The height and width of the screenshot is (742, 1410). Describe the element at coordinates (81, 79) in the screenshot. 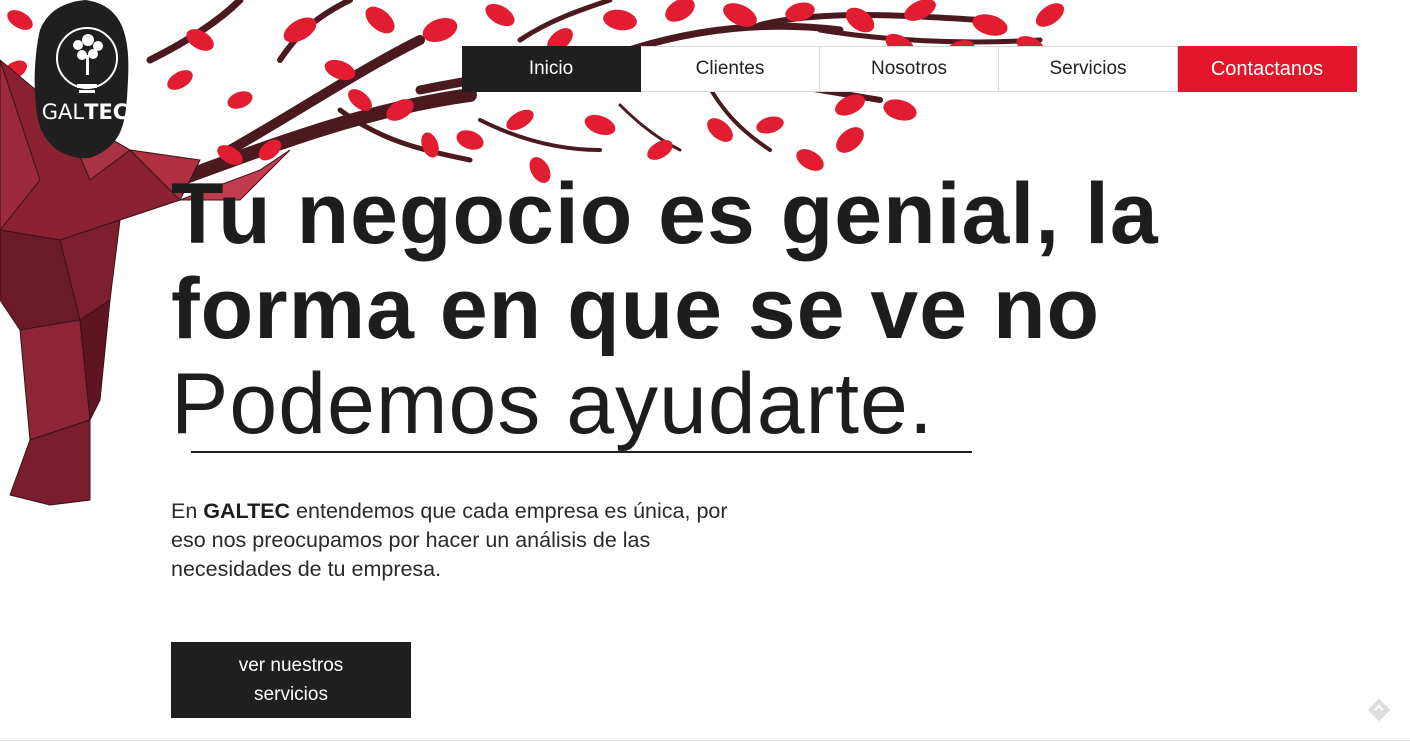

I see `lightbulb-tree-icon` at that location.